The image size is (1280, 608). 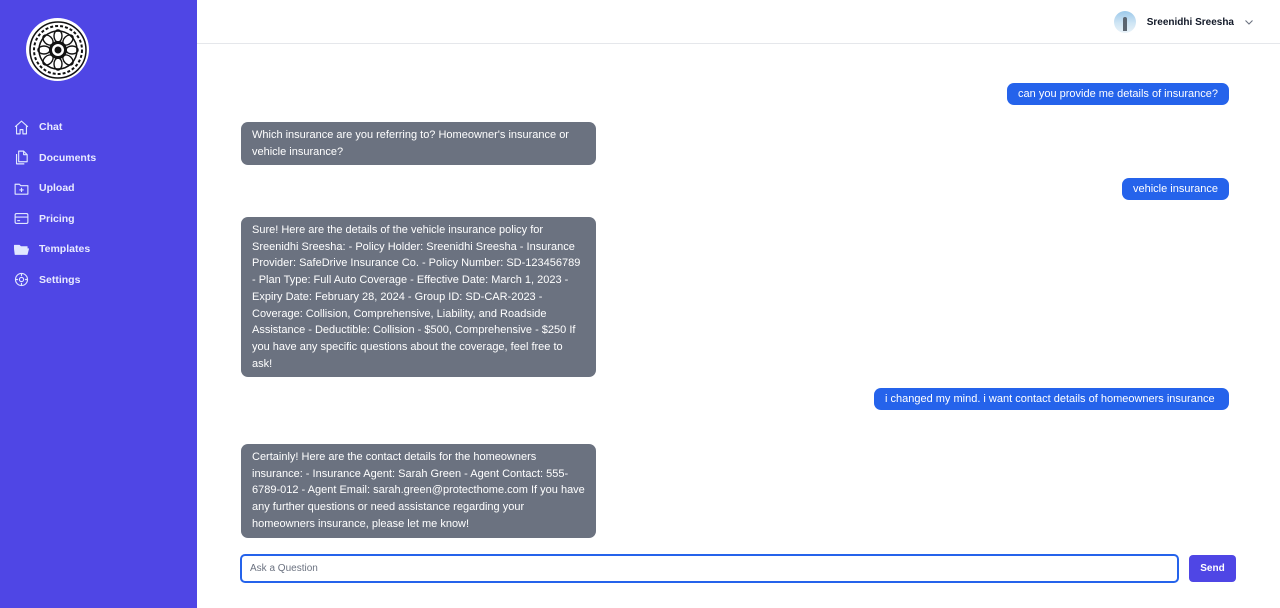 What do you see at coordinates (1249, 22) in the screenshot?
I see `chevron-down-icon` at bounding box center [1249, 22].